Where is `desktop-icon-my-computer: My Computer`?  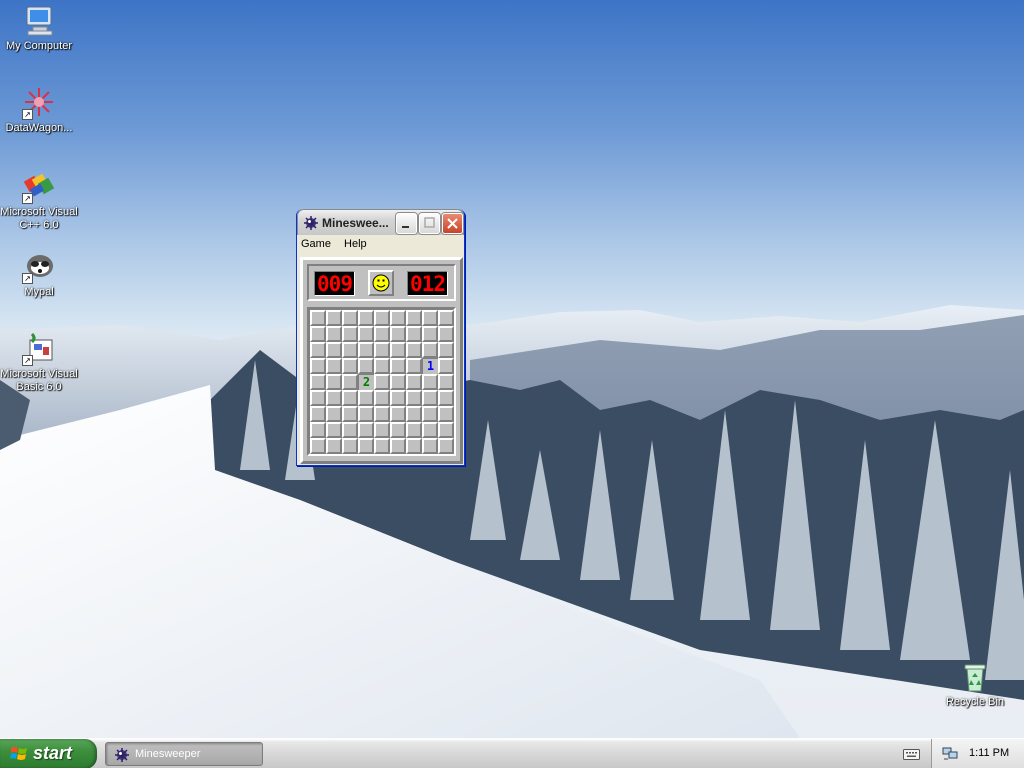 desktop-icon-my-computer: My Computer is located at coordinates (39, 28).